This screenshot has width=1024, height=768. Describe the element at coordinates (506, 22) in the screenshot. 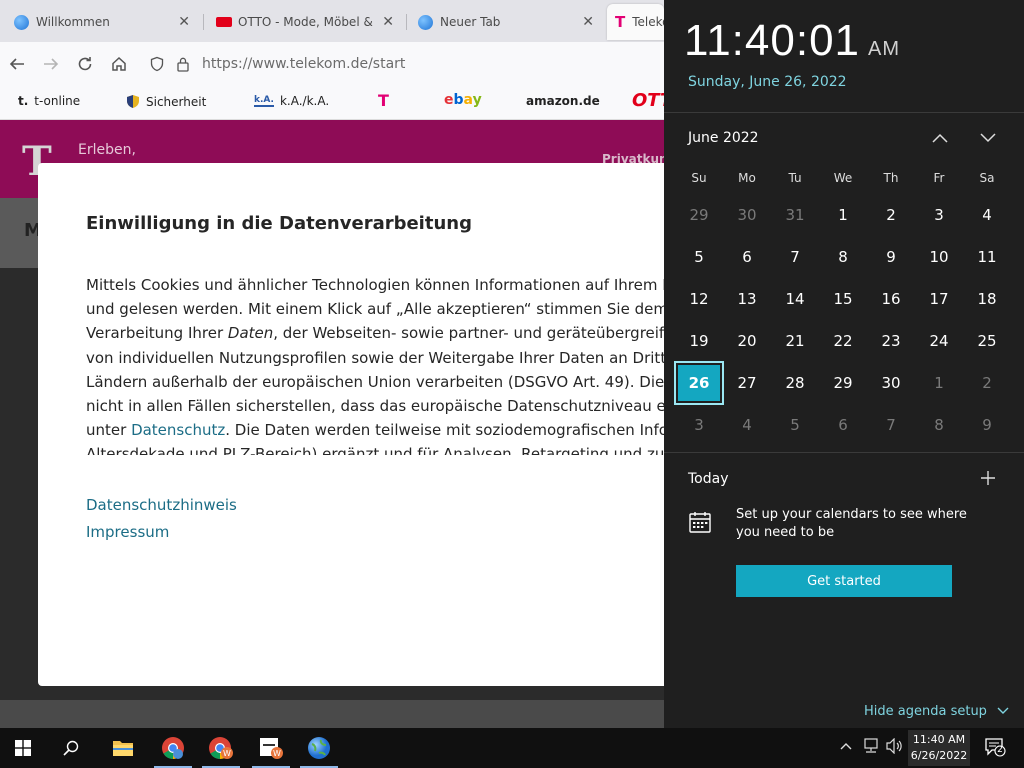

I see `tab-neuer-tab: Neuer Tab ✕` at that location.